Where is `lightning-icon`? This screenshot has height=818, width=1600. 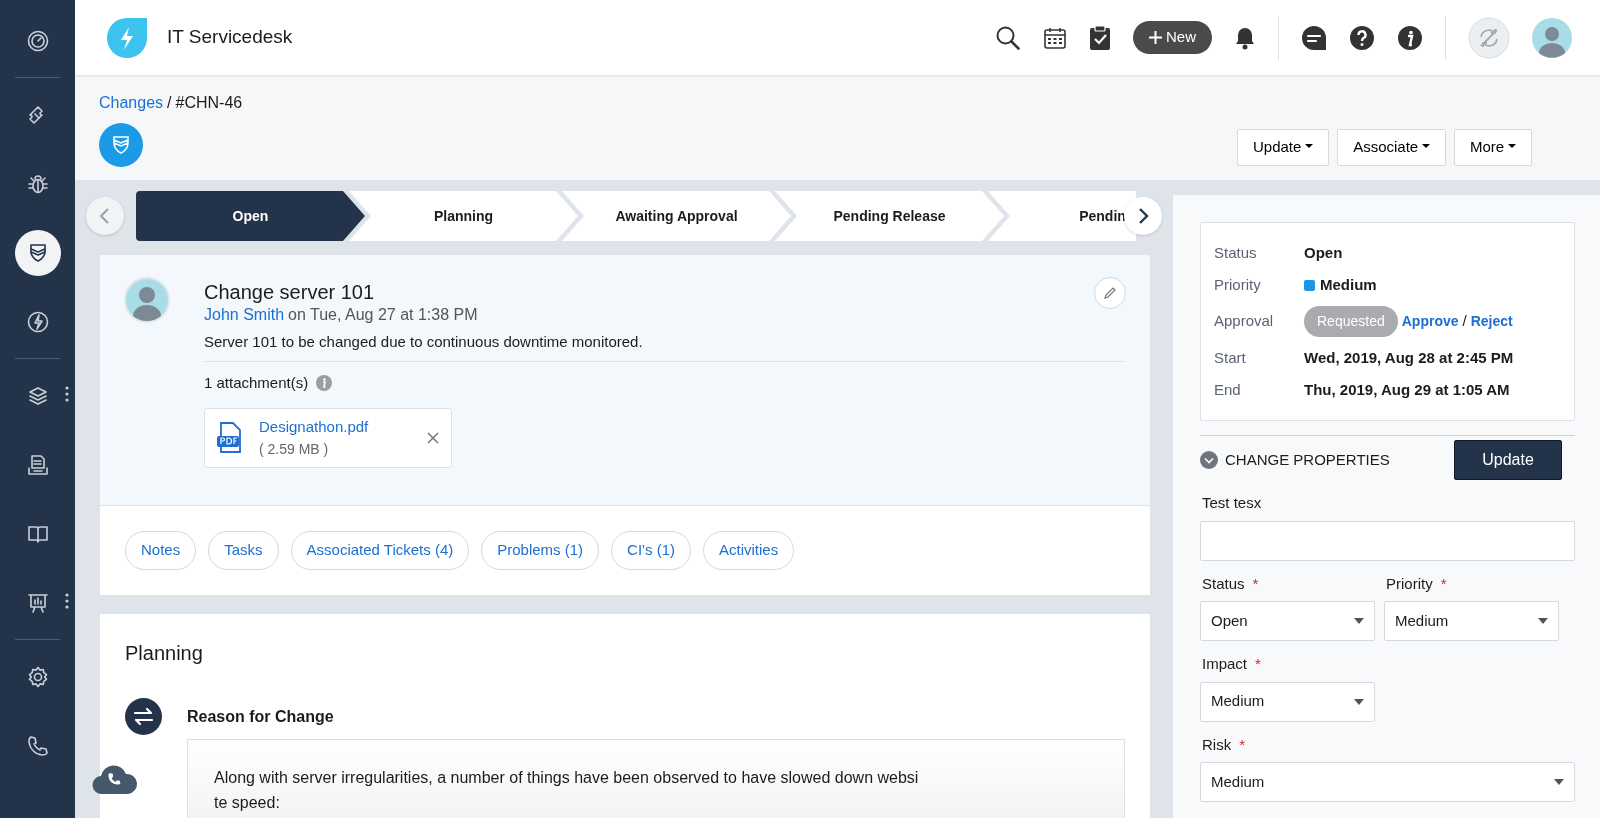 lightning-icon is located at coordinates (37, 321).